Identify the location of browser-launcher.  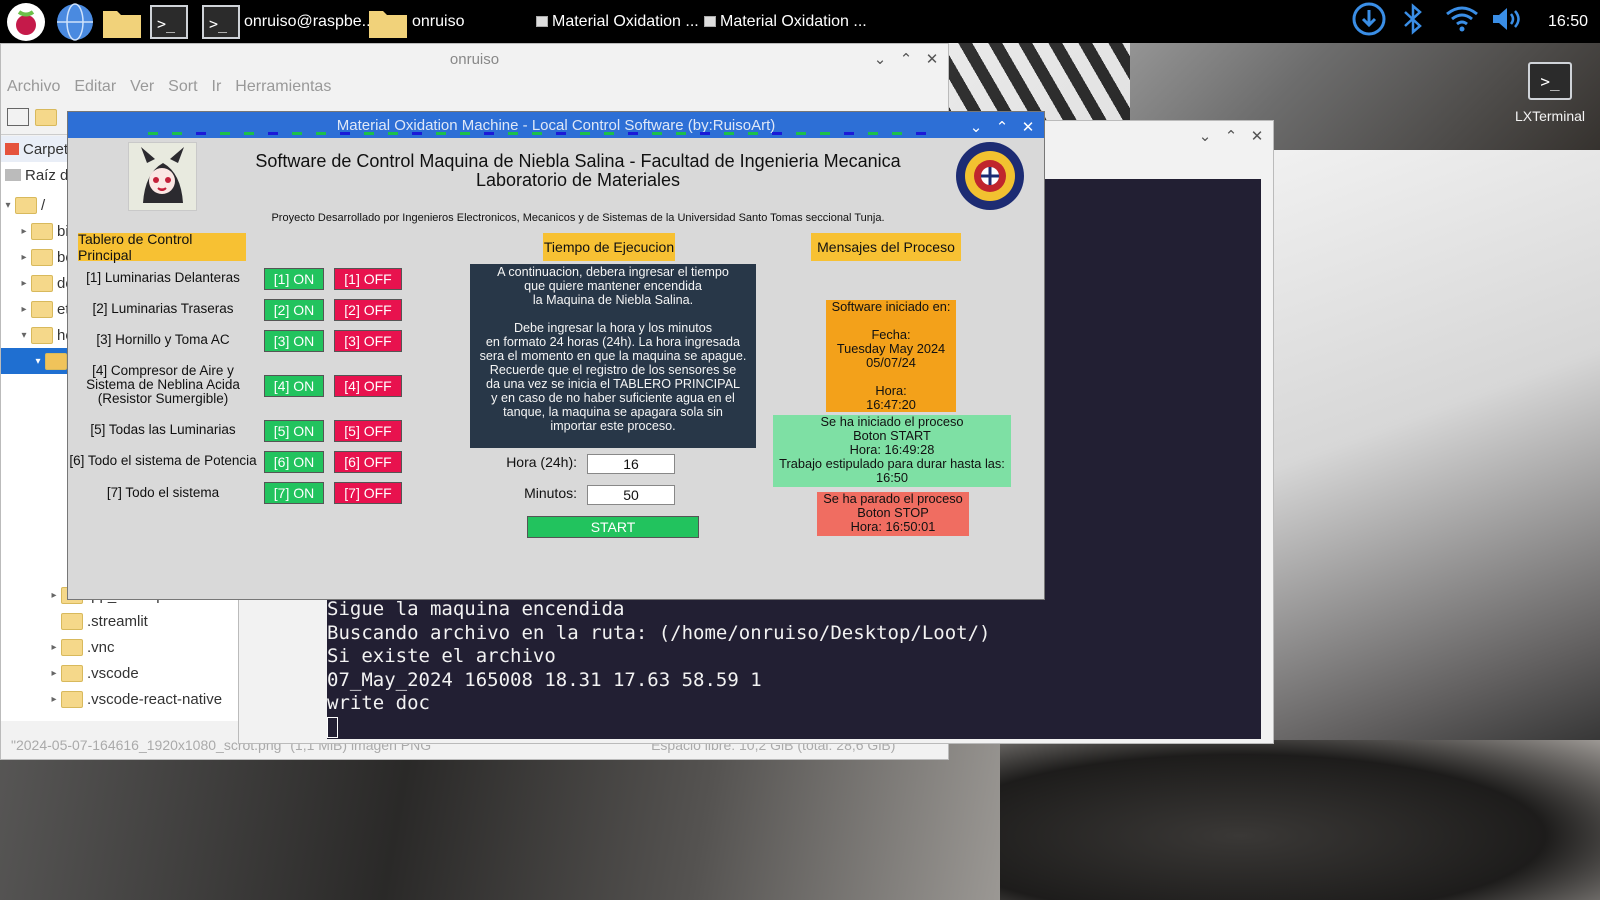
(75, 21).